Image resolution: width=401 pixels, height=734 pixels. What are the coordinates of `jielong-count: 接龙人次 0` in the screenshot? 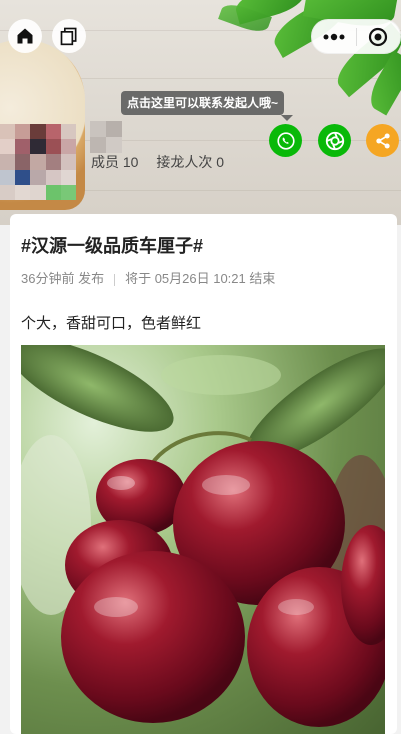 It's located at (190, 162).